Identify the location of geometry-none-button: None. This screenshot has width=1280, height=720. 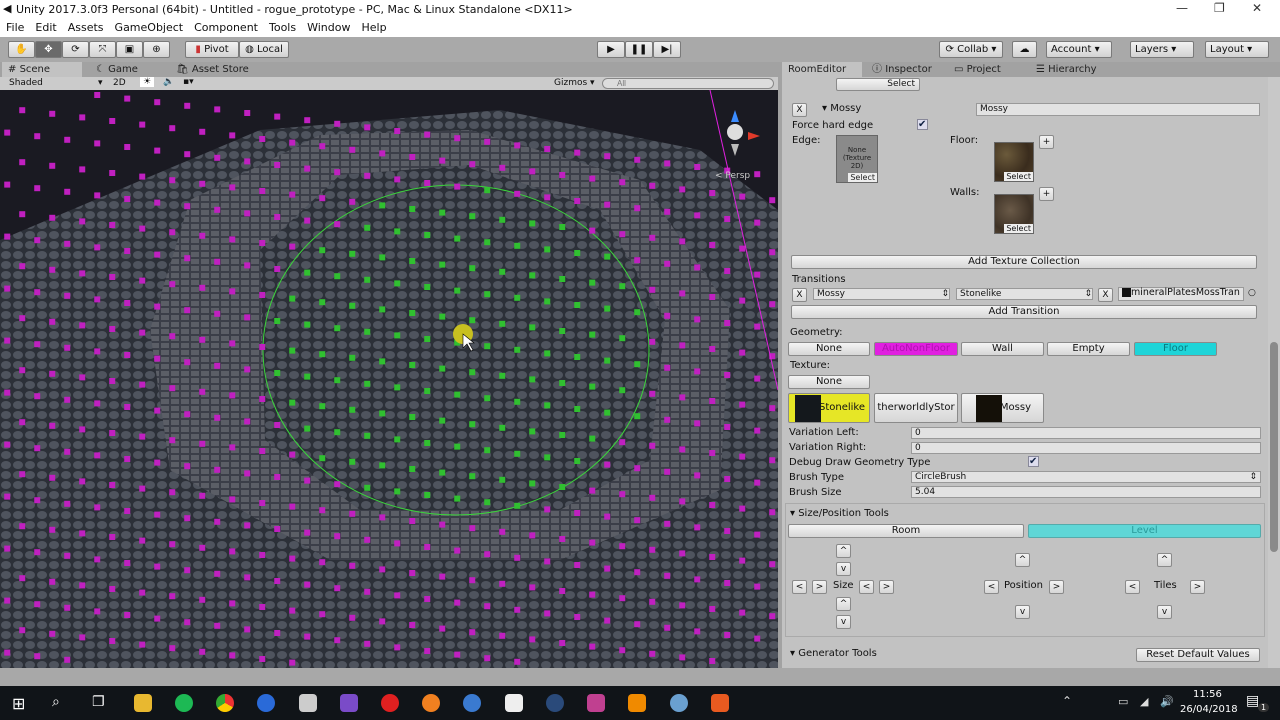
(829, 349).